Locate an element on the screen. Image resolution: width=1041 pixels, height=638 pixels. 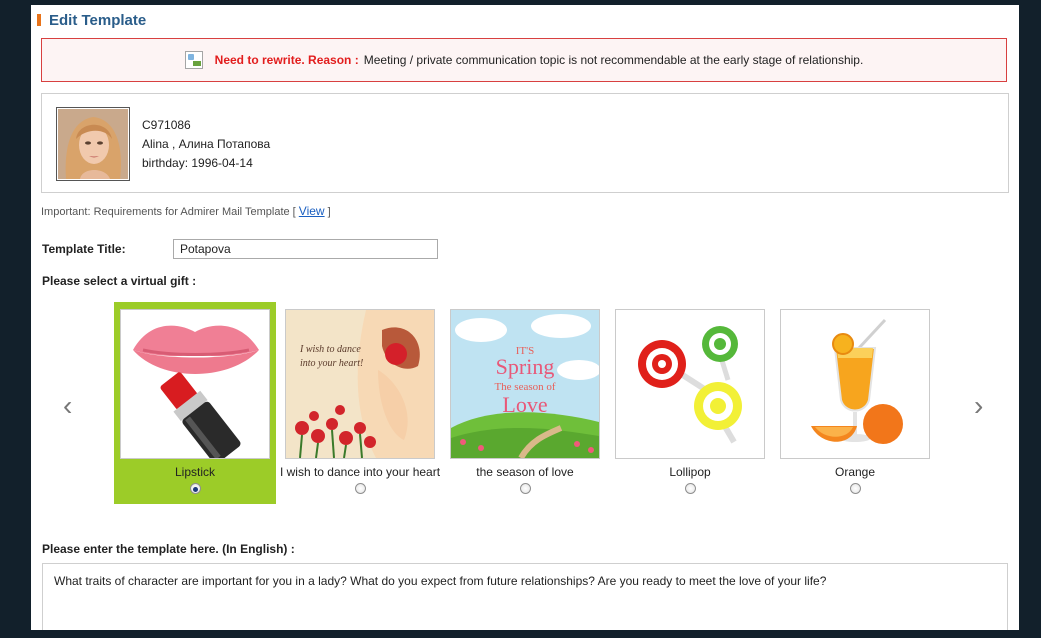
gift-radio-season-love is located at coordinates (525, 489).